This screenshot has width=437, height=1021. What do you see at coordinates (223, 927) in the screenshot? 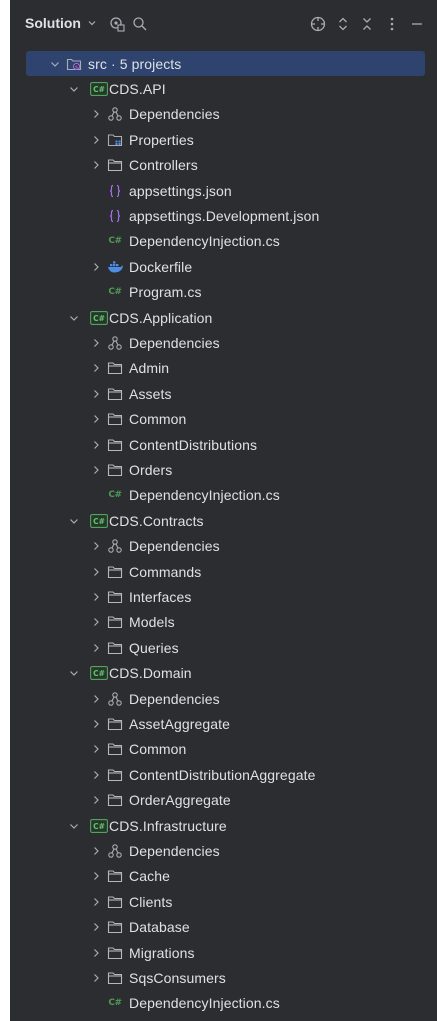
I see `tree-node-folder: Database` at bounding box center [223, 927].